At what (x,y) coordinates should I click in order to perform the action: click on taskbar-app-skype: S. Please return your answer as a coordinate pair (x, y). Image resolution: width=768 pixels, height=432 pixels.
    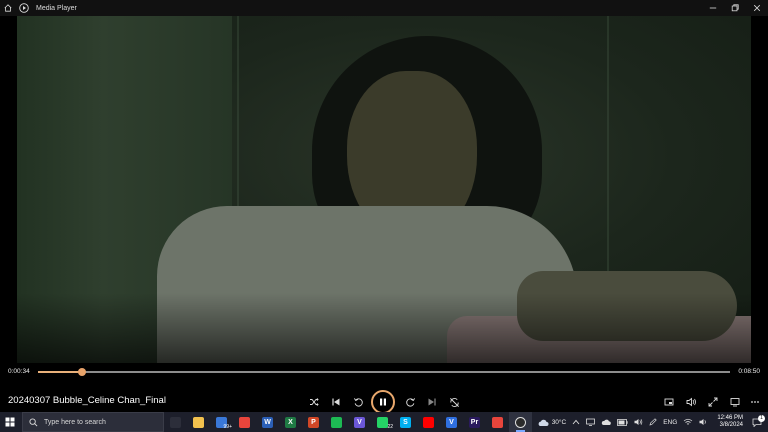
    Looking at the image, I should click on (405, 422).